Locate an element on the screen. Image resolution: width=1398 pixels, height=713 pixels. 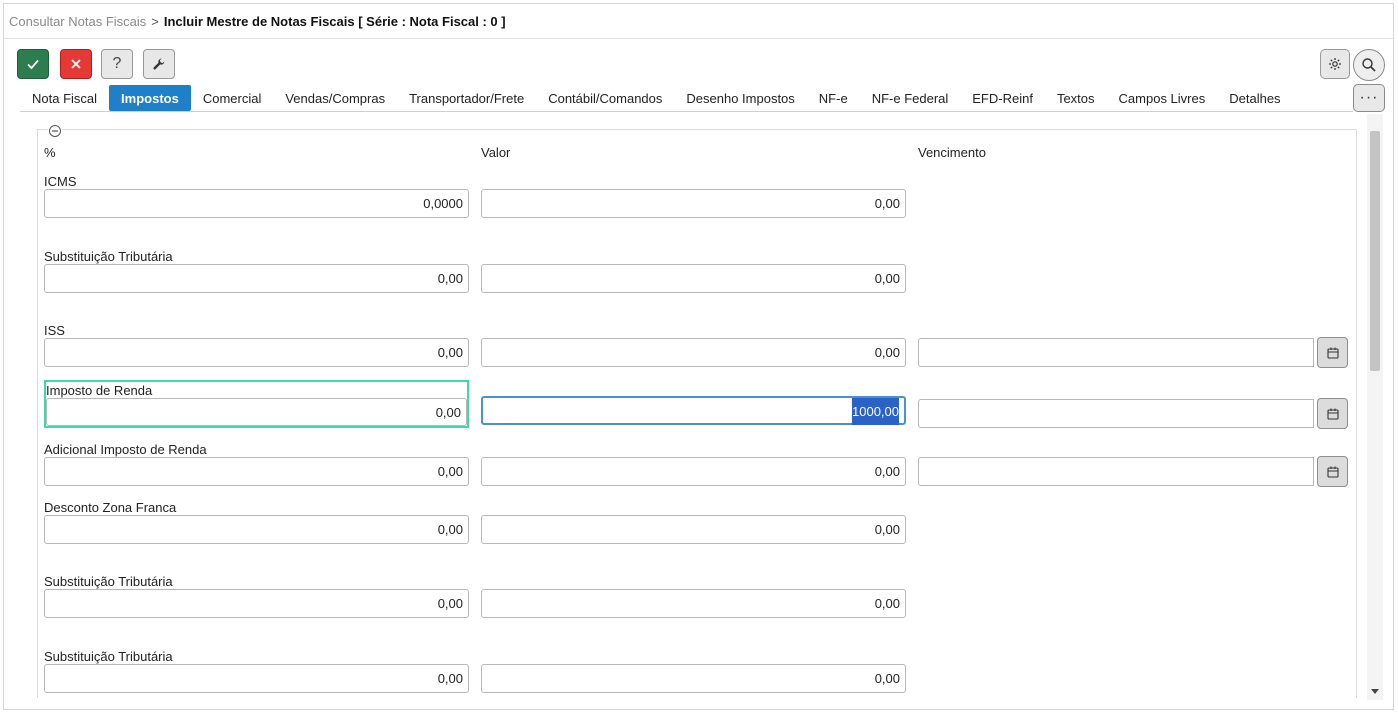
collapse-icon is located at coordinates (55, 131).